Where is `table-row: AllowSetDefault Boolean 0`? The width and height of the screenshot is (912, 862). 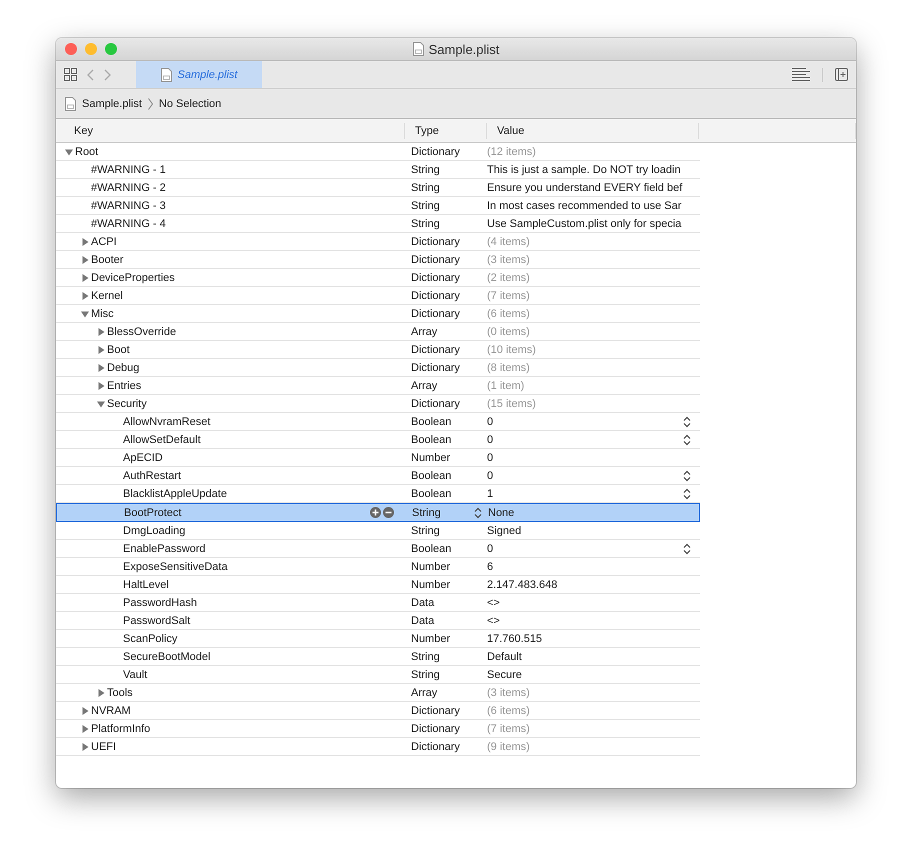 table-row: AllowSetDefault Boolean 0 is located at coordinates (378, 440).